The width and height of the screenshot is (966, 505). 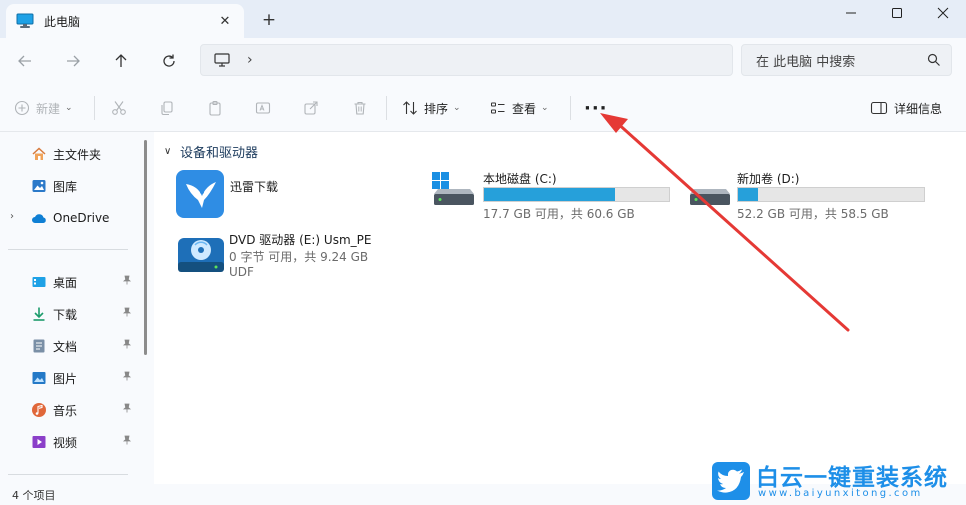 What do you see at coordinates (250, 60) in the screenshot?
I see `address-chevron: ›` at bounding box center [250, 60].